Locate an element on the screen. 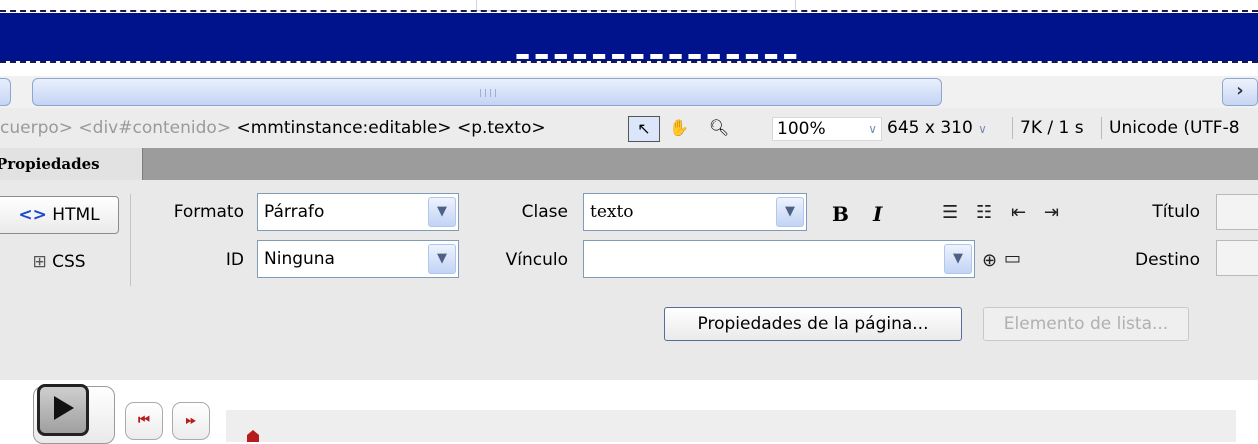 The width and height of the screenshot is (1258, 444). scroll-left-button is located at coordinates (5, 92).